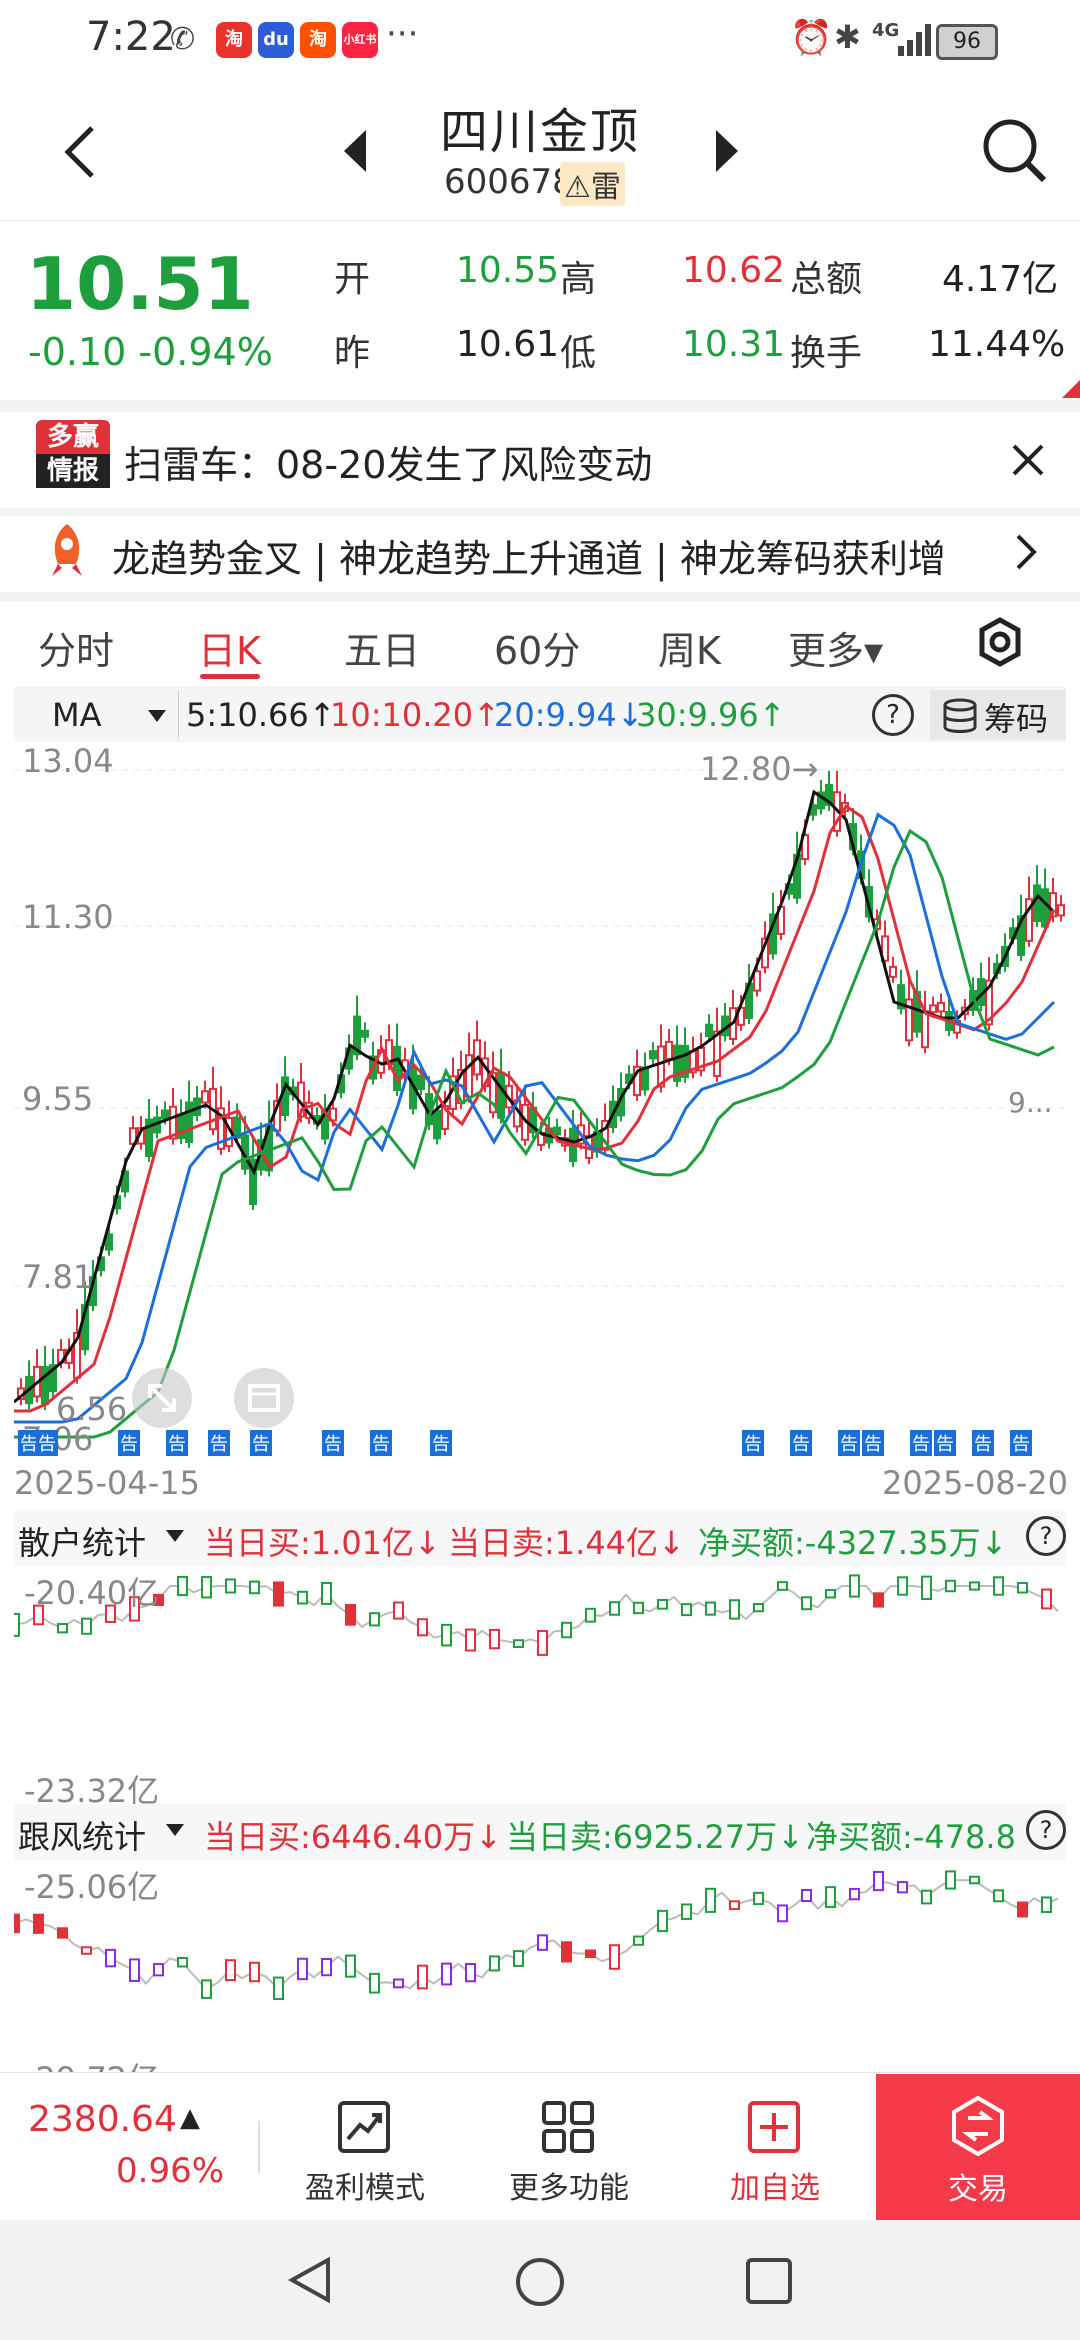  I want to click on alarm-icon: ⏰, so click(811, 38).